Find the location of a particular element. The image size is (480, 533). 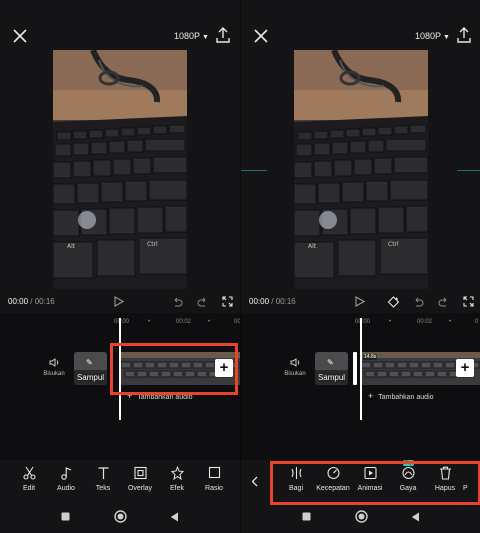

keyframe-diamond-icon is located at coordinates (393, 302).